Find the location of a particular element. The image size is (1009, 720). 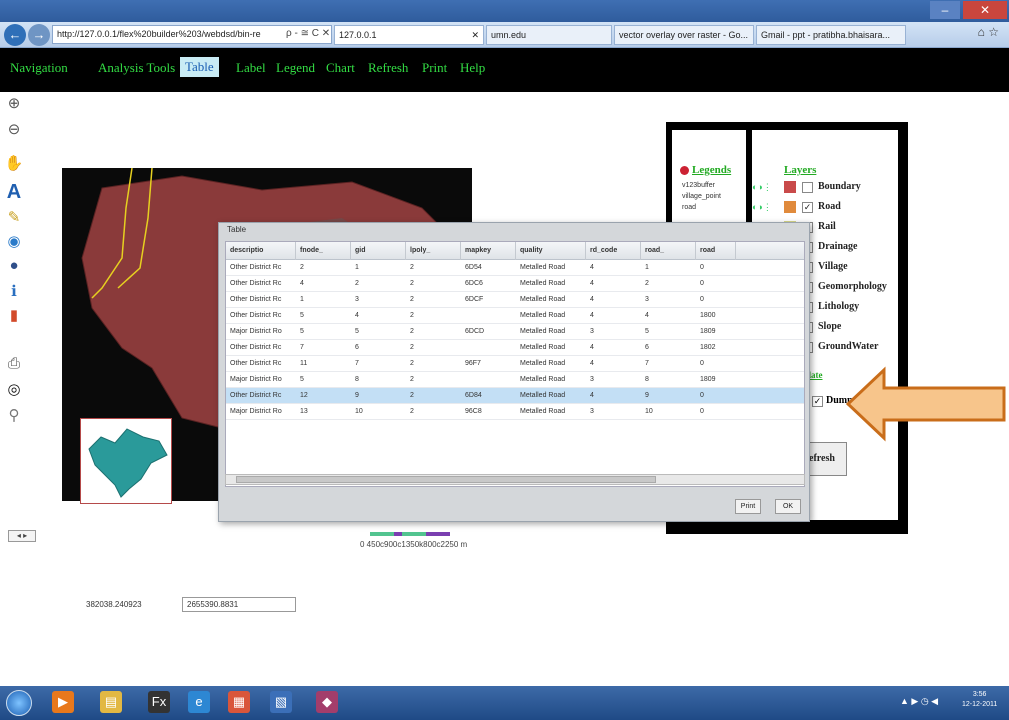

system-tray: ▲ ▶ ◷ ◀ is located at coordinates (919, 701).